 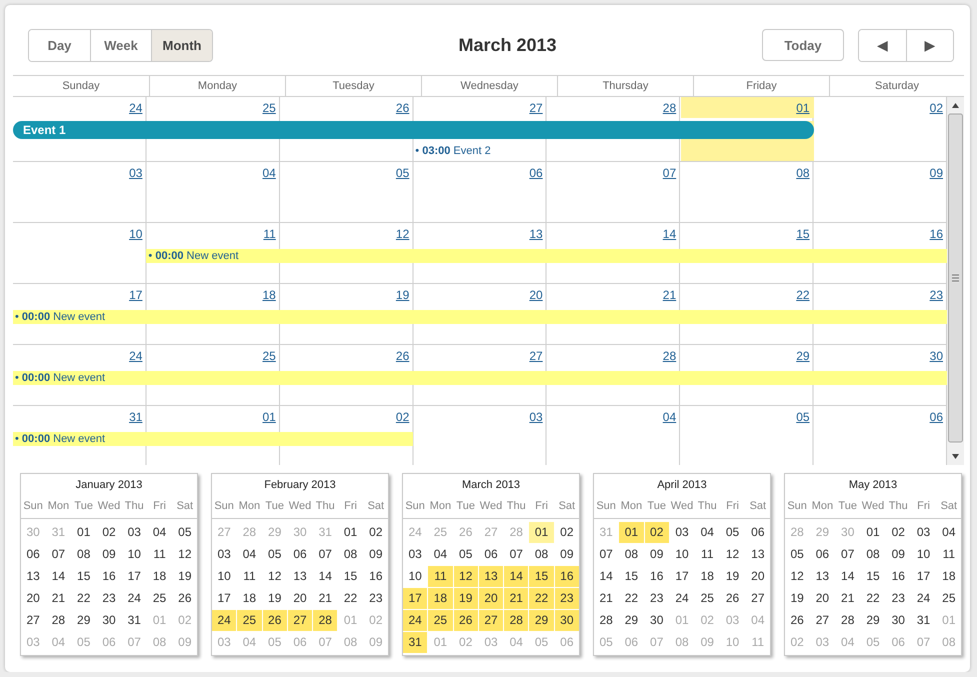 I want to click on day-cell: 15, so click(x=747, y=233).